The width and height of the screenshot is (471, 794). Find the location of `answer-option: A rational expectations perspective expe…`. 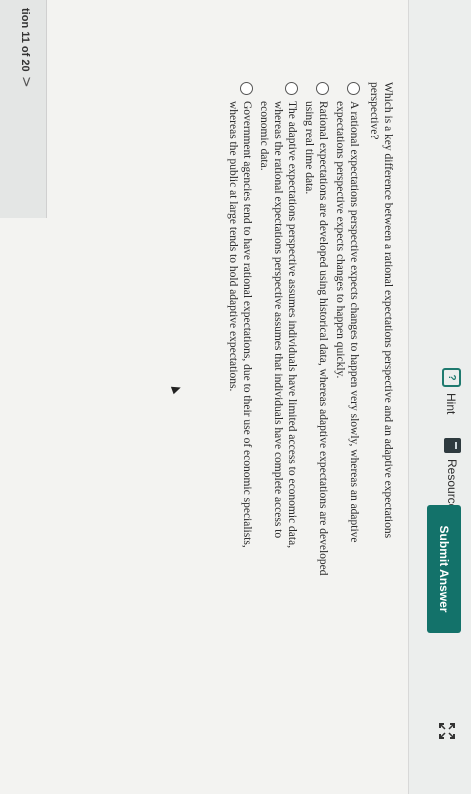

answer-option: A rational expectations perspective expe… is located at coordinates (347, 332).